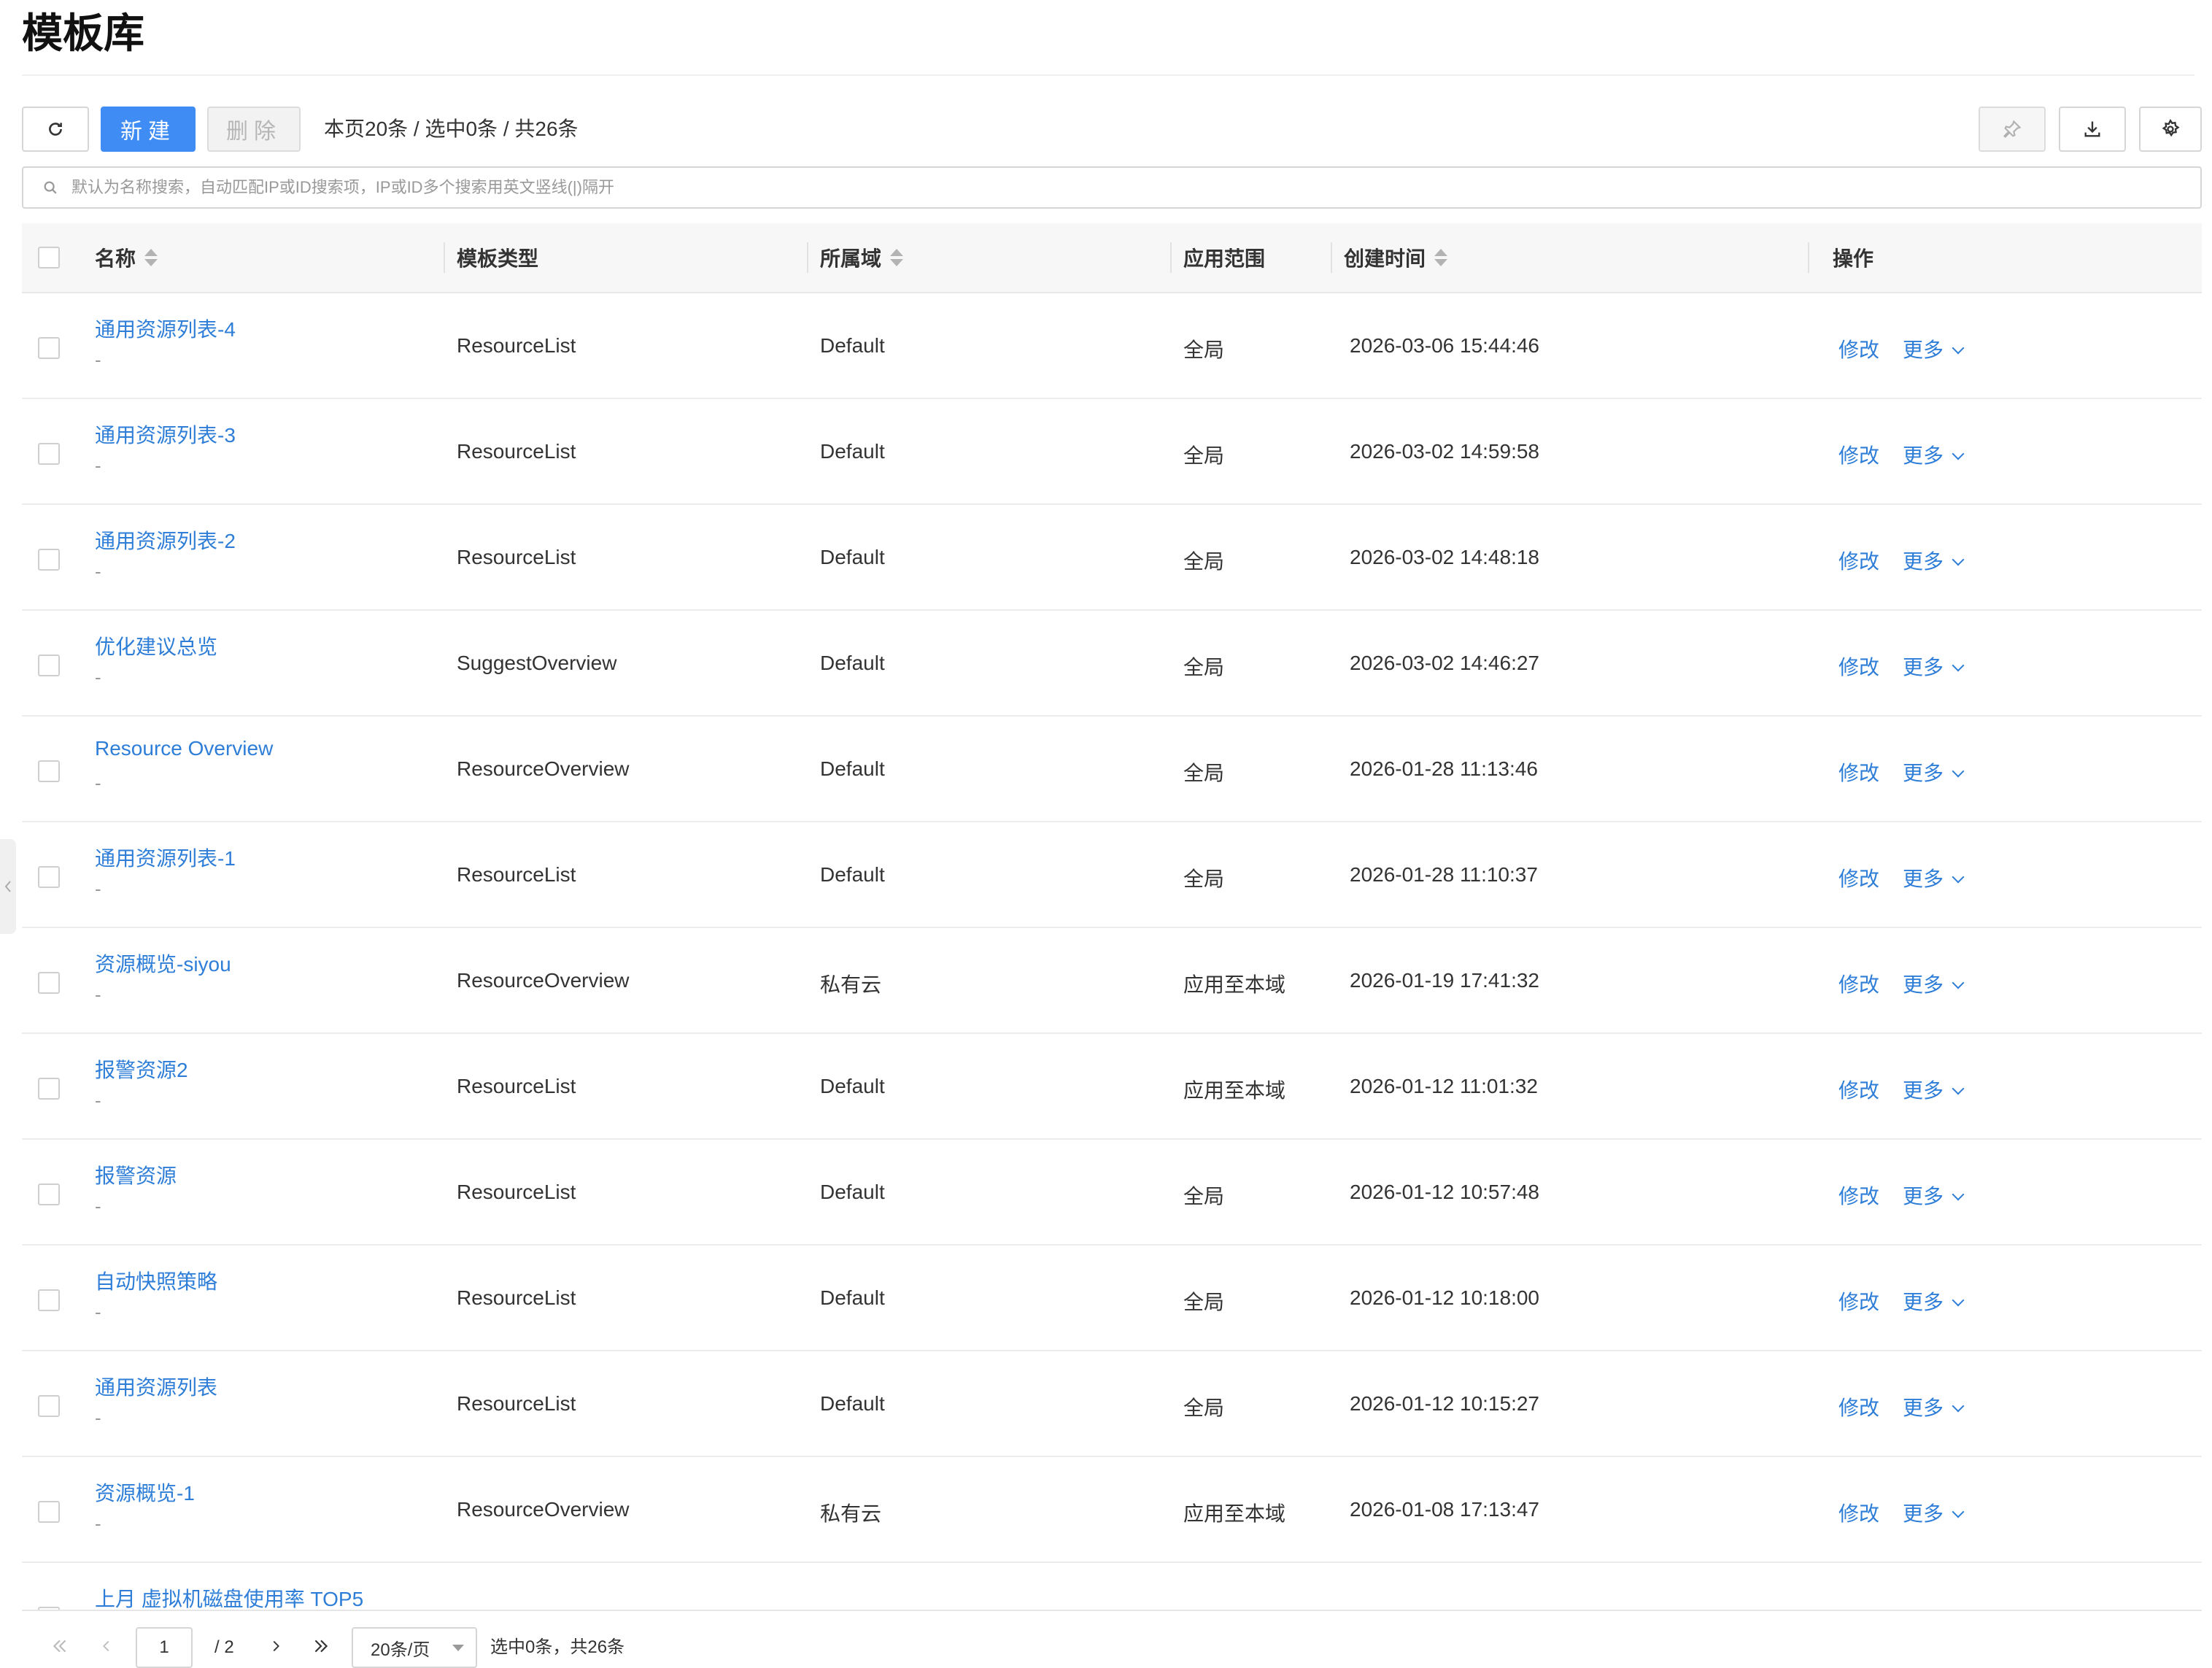 This screenshot has height=1668, width=2212. I want to click on download-button, so click(2092, 129).